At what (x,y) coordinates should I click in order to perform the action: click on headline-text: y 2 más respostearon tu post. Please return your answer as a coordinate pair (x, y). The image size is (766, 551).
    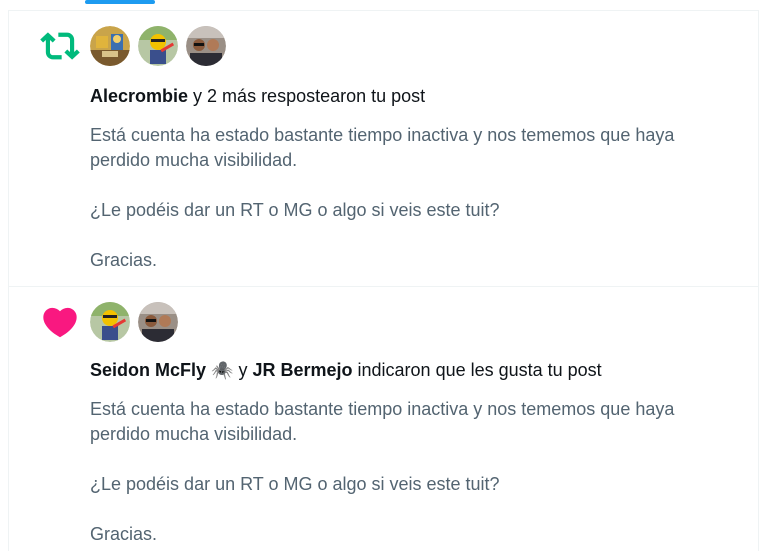
    Looking at the image, I should click on (307, 96).